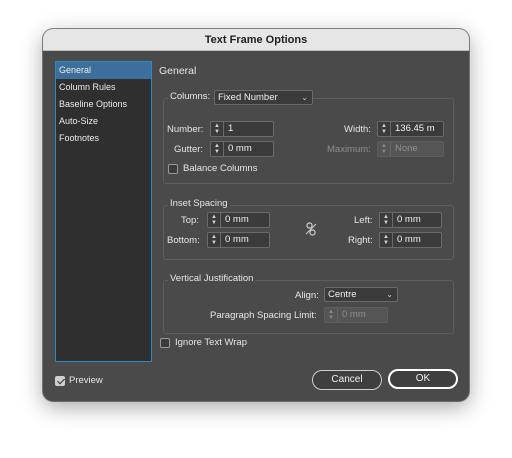 The image size is (512, 458). I want to click on gutter-field: ▲ ▼ 0 mm, so click(242, 149).